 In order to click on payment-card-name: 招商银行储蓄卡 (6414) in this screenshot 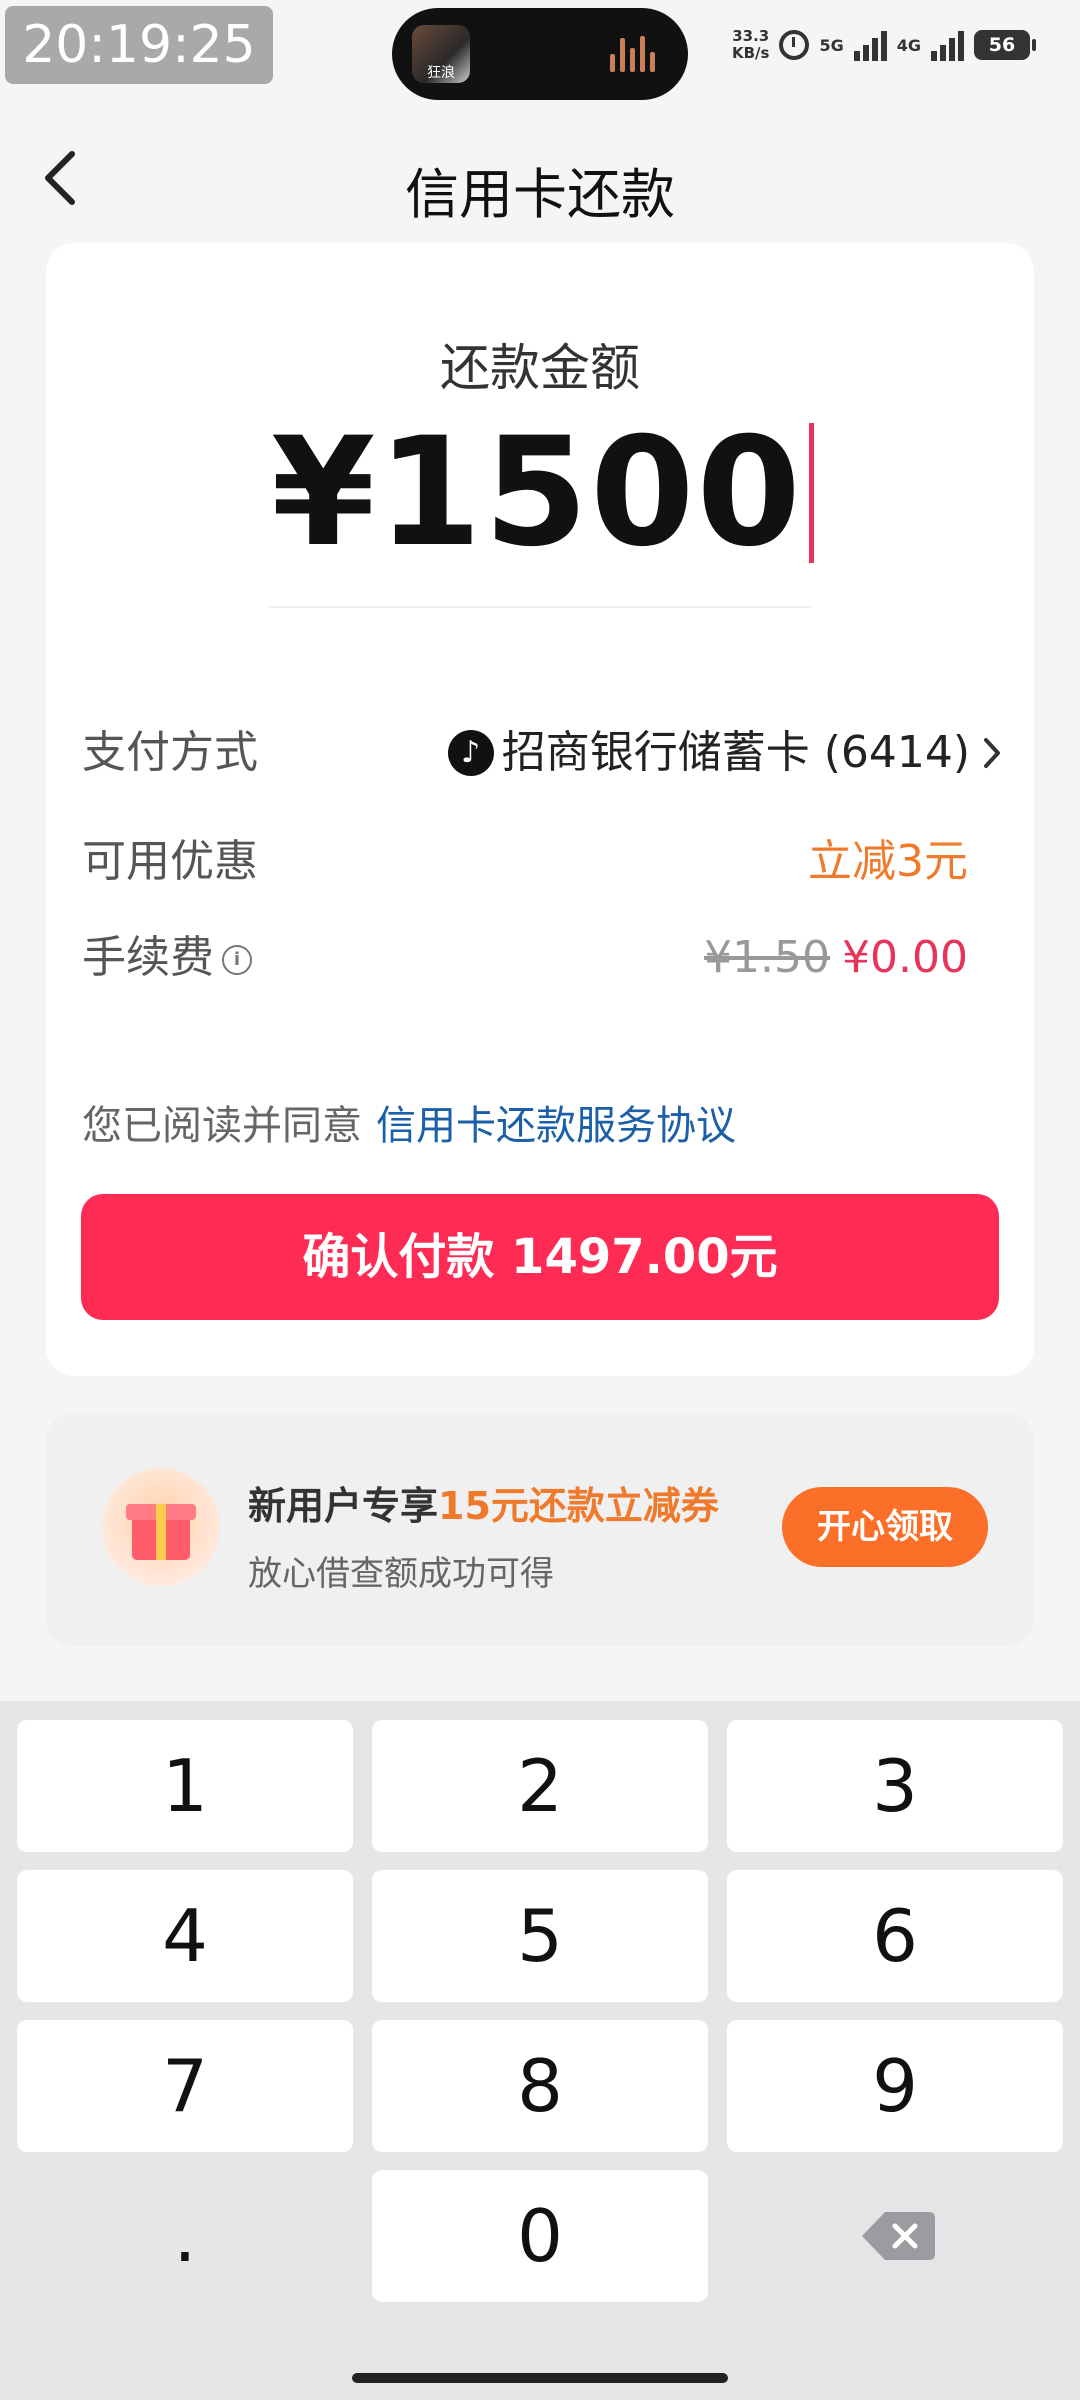, I will do `click(735, 752)`.